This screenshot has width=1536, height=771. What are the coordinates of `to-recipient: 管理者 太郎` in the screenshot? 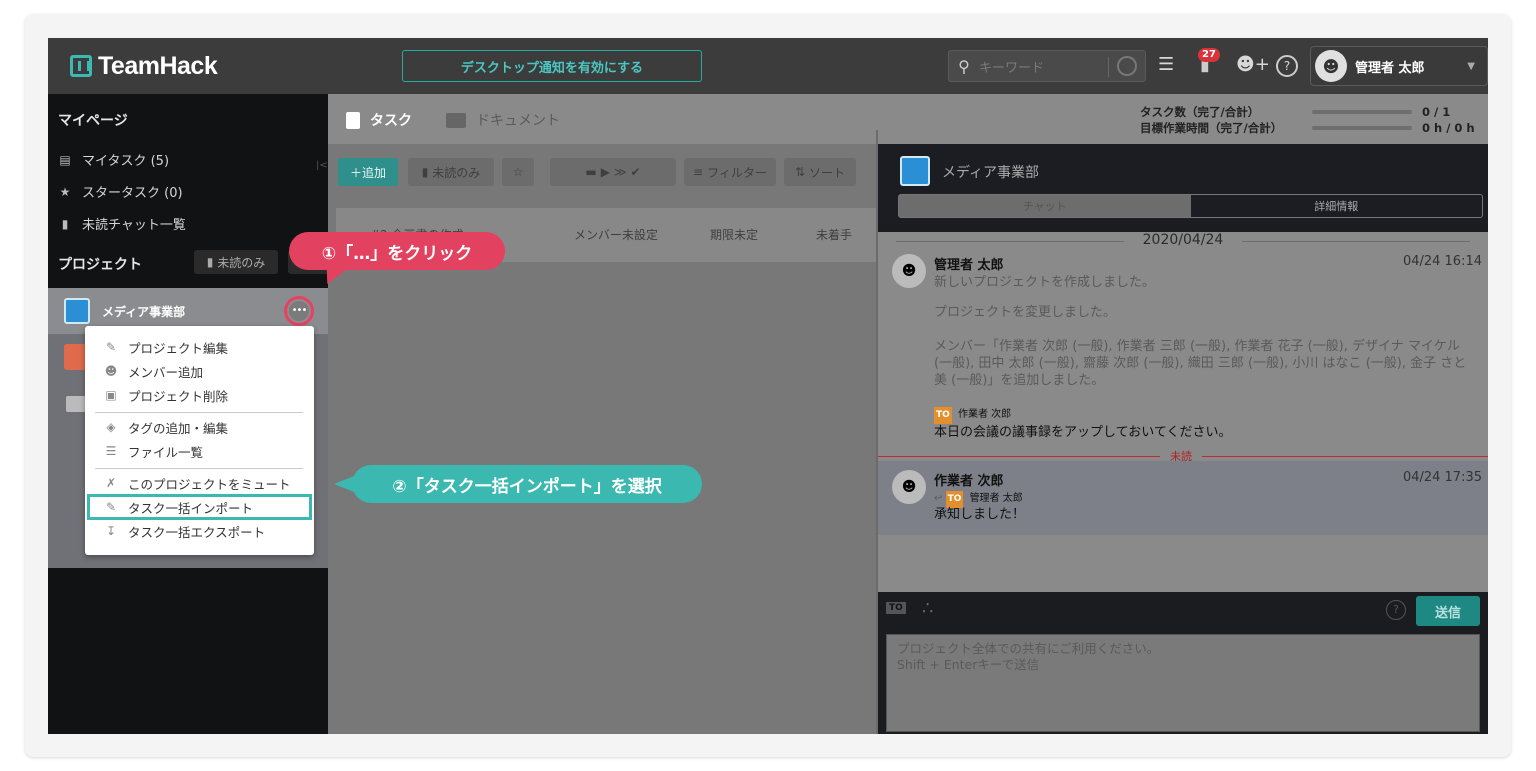 It's located at (996, 498).